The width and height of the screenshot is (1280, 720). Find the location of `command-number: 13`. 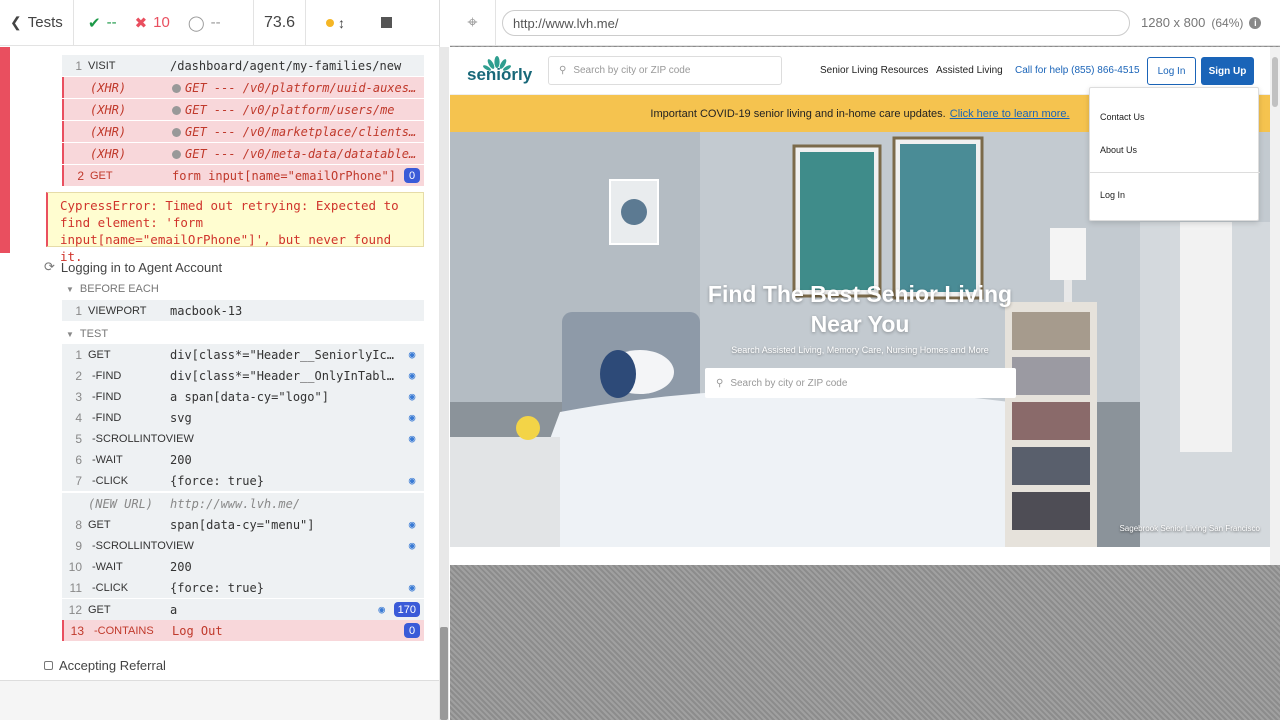

command-number: 13 is located at coordinates (77, 630).